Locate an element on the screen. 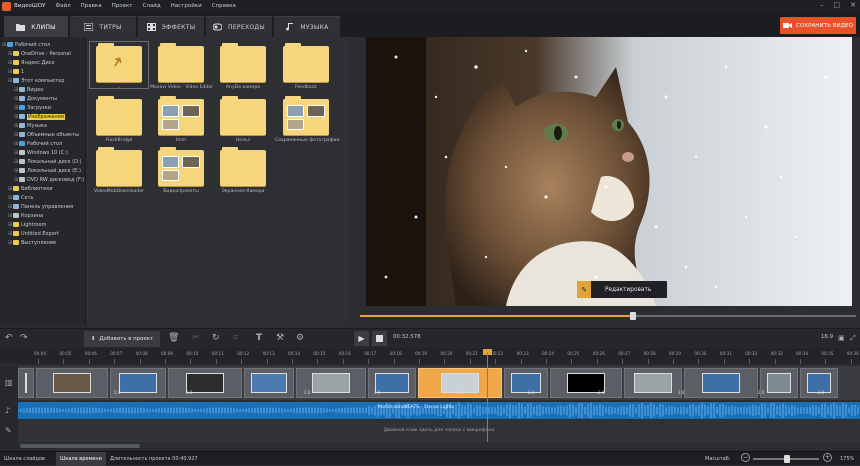 The height and width of the screenshot is (466, 860). menu-file: Файл is located at coordinates (62, 6).